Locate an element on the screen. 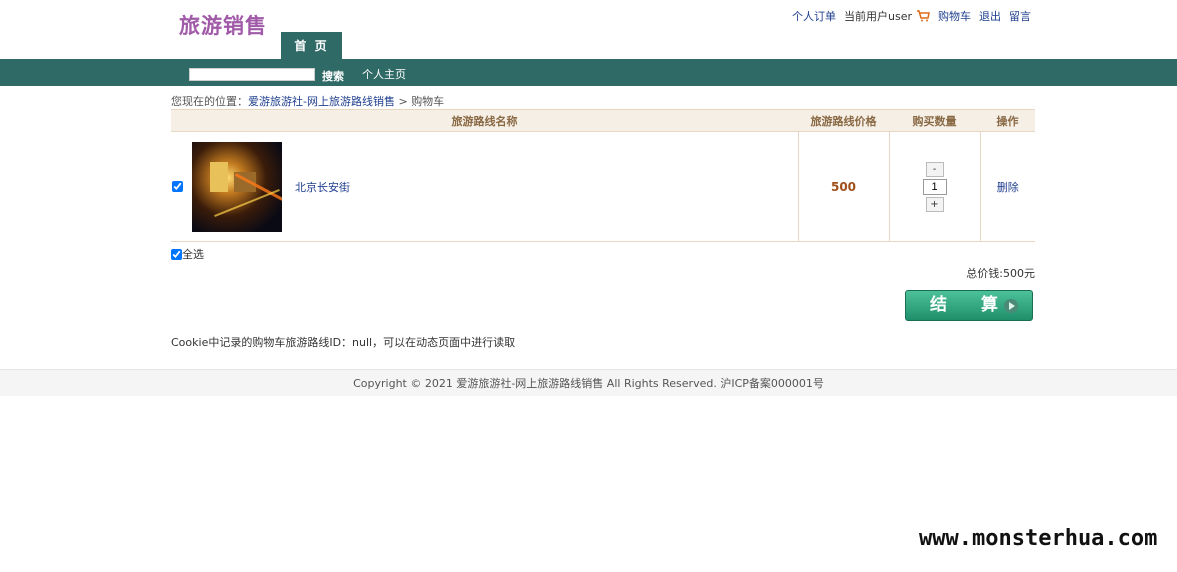 Image resolution: width=1177 pixels, height=572 pixels. header-price: 旅游路线价格 is located at coordinates (843, 120).